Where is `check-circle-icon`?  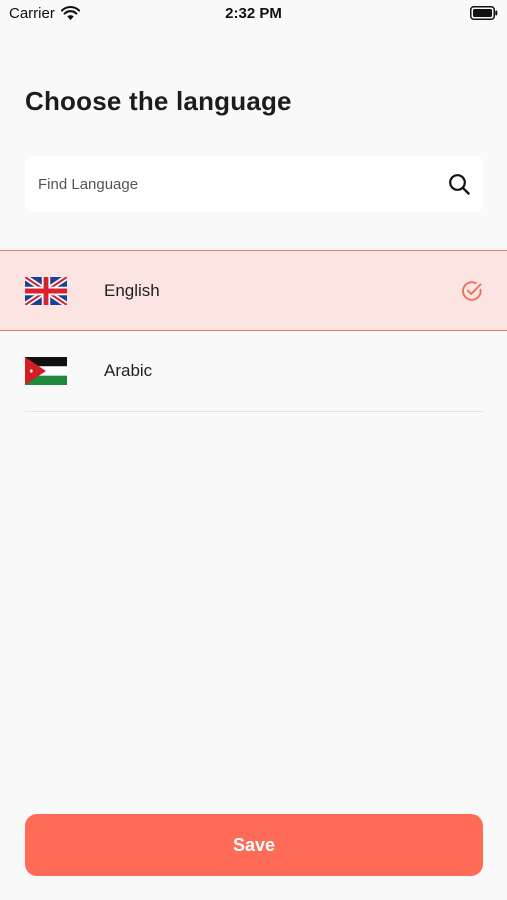 check-circle-icon is located at coordinates (472, 291).